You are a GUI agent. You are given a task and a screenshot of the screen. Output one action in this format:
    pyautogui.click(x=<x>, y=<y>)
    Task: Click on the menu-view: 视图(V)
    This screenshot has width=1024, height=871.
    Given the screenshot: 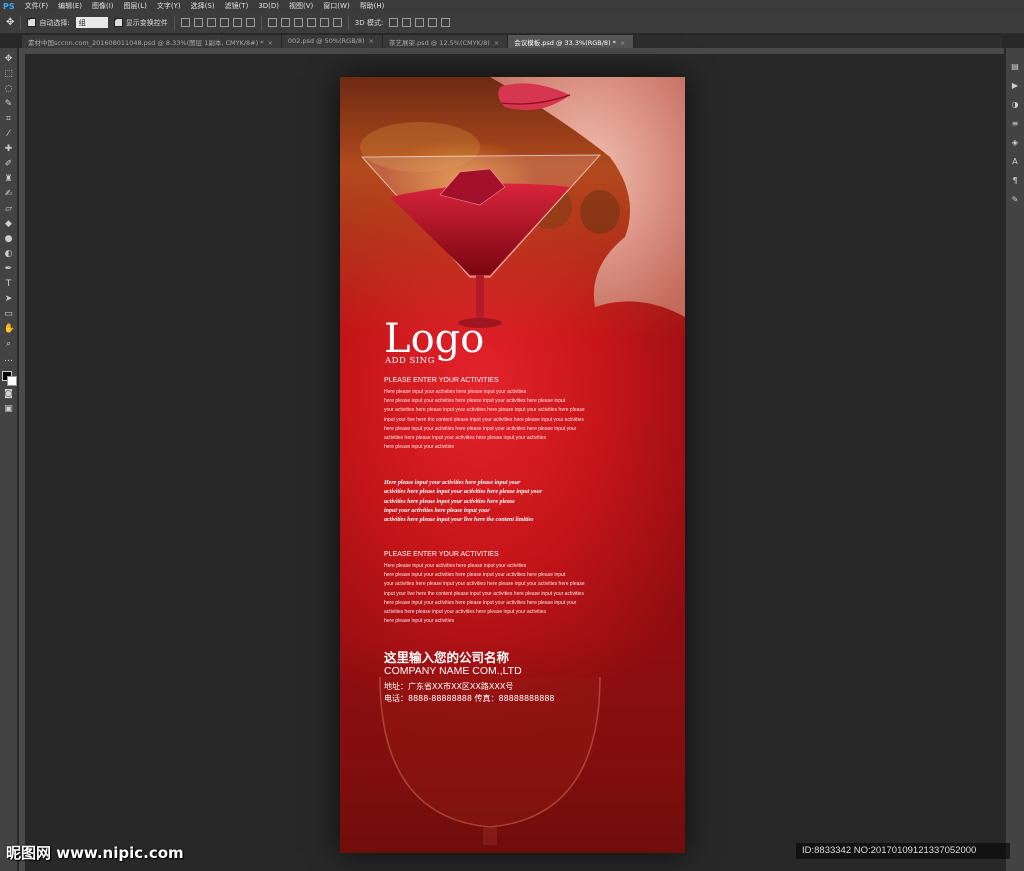 What is the action you would take?
    pyautogui.click(x=301, y=6)
    